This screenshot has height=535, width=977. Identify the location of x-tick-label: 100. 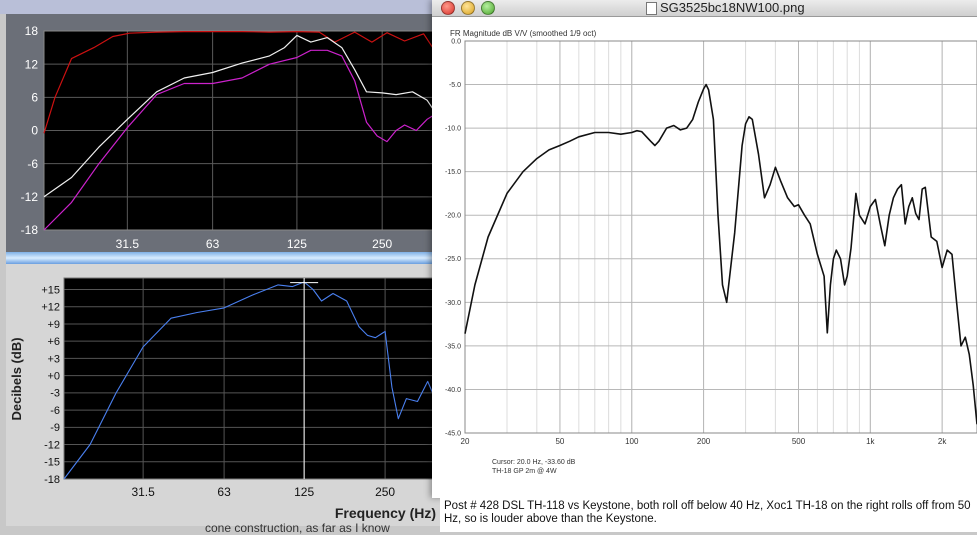
(632, 441).